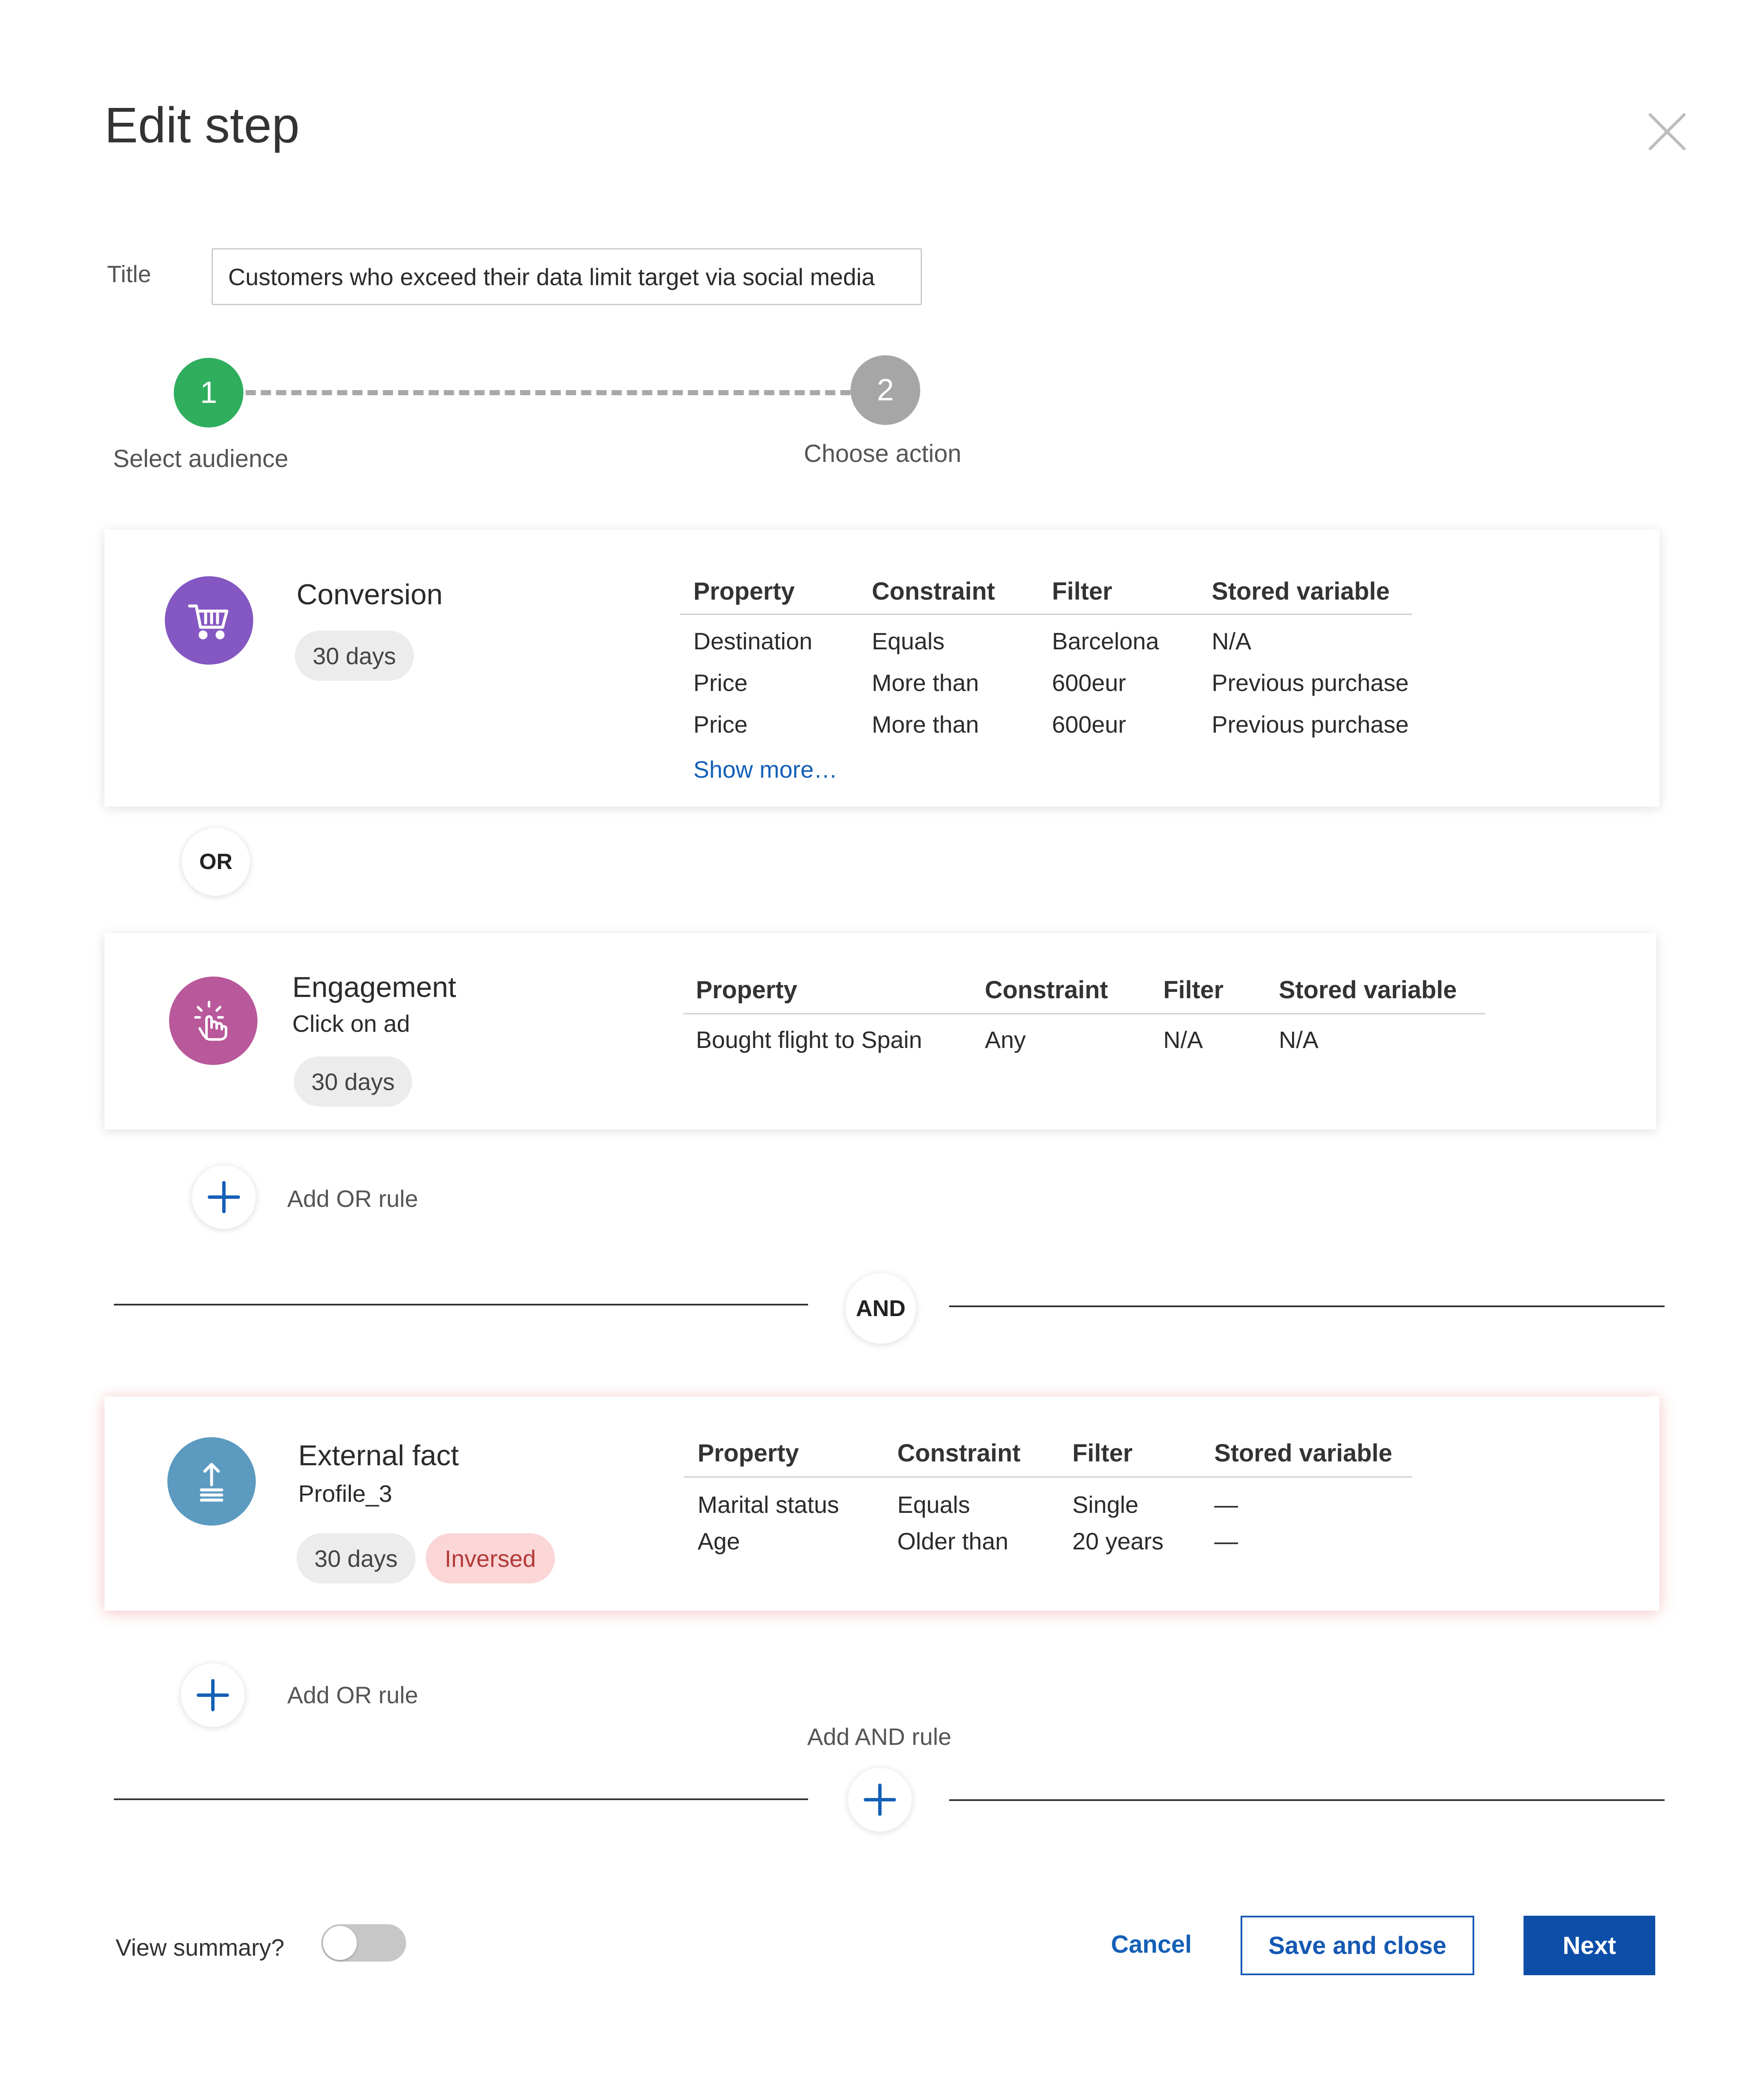  Describe the element at coordinates (351, 1023) in the screenshot. I see `rule-subtitle: Click on ad` at that location.